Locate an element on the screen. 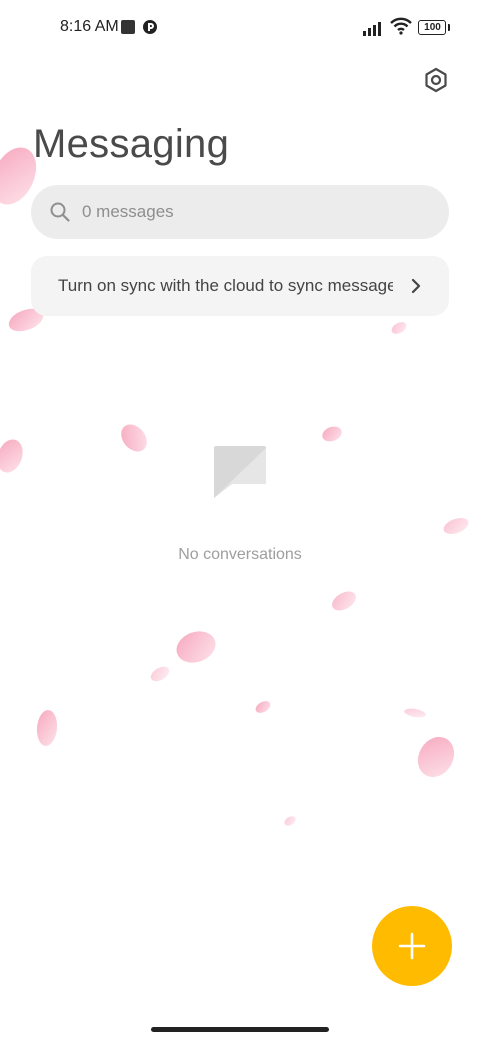 Image resolution: width=480 pixels, height=1040 pixels. page-title: Messaging is located at coordinates (131, 144).